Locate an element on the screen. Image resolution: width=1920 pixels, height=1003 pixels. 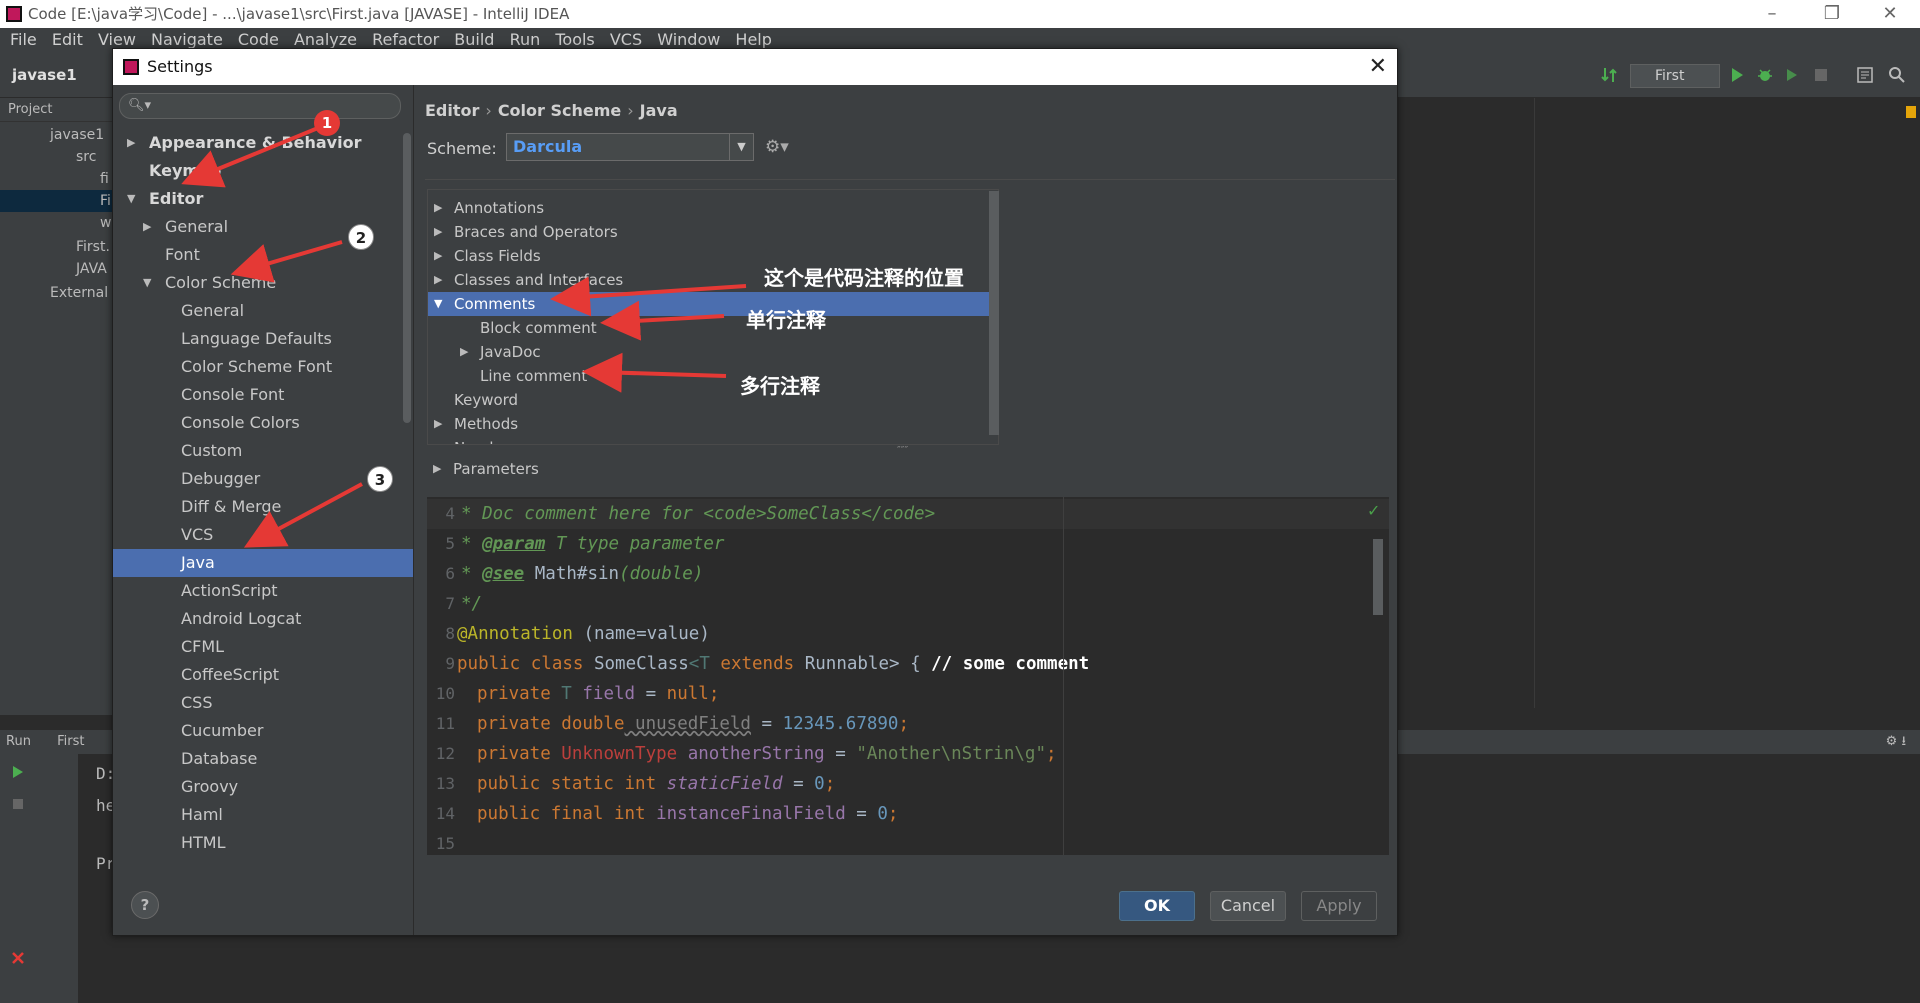
tree-item-coffeescript: CoffeeScript is located at coordinates (263, 675).